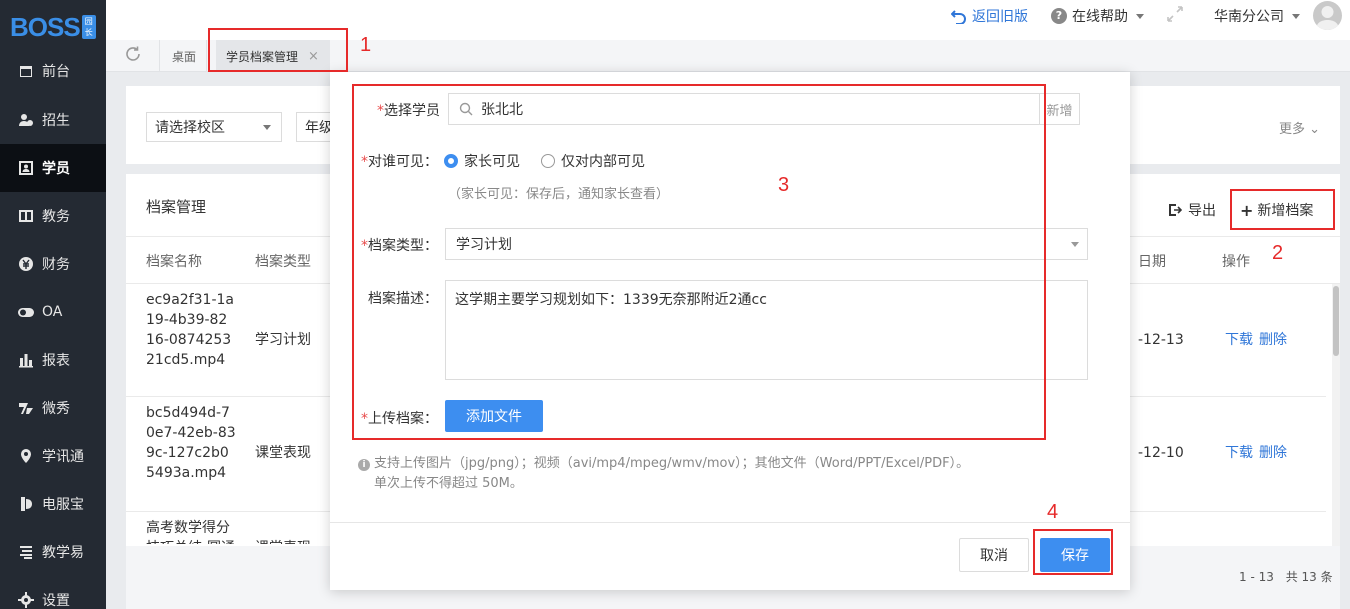  What do you see at coordinates (1202, 211) in the screenshot?
I see `export-label: 导出` at bounding box center [1202, 211].